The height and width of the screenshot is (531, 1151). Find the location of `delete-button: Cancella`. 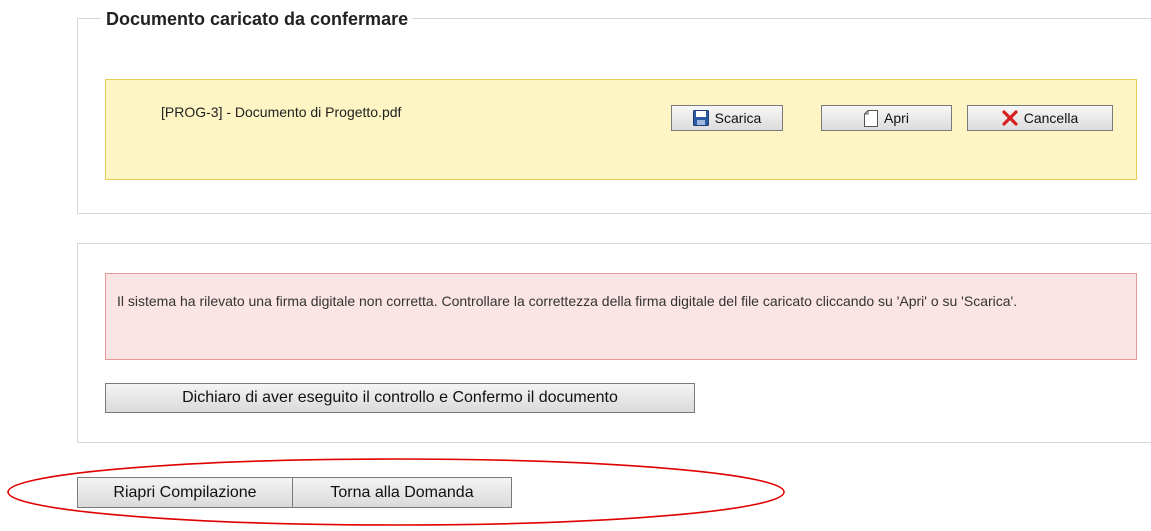

delete-button: Cancella is located at coordinates (1040, 118).